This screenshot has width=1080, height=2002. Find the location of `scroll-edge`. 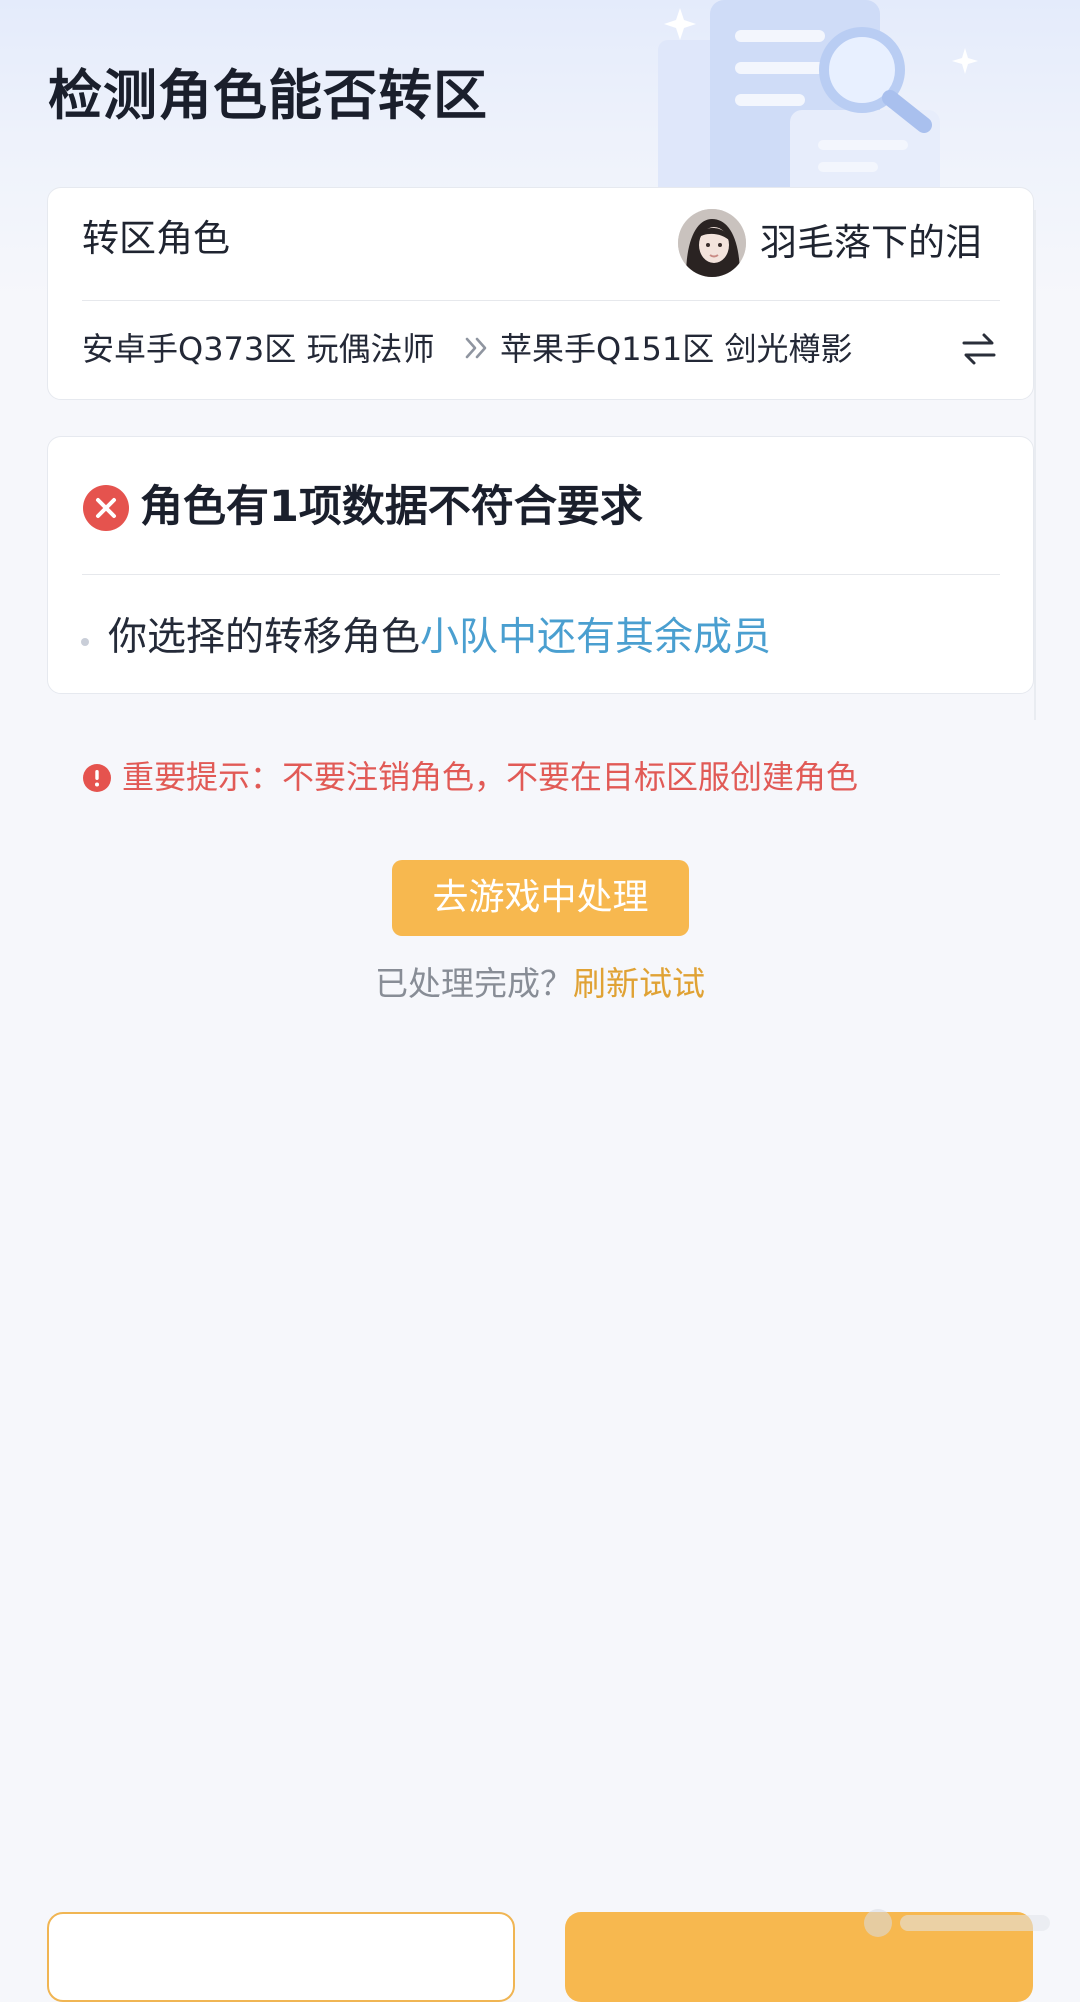

scroll-edge is located at coordinates (1035, 465).